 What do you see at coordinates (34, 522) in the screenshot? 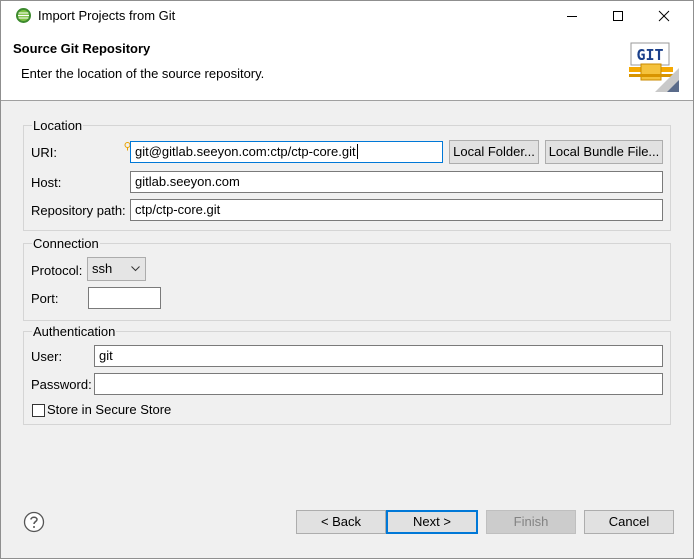
I see `help-icon` at bounding box center [34, 522].